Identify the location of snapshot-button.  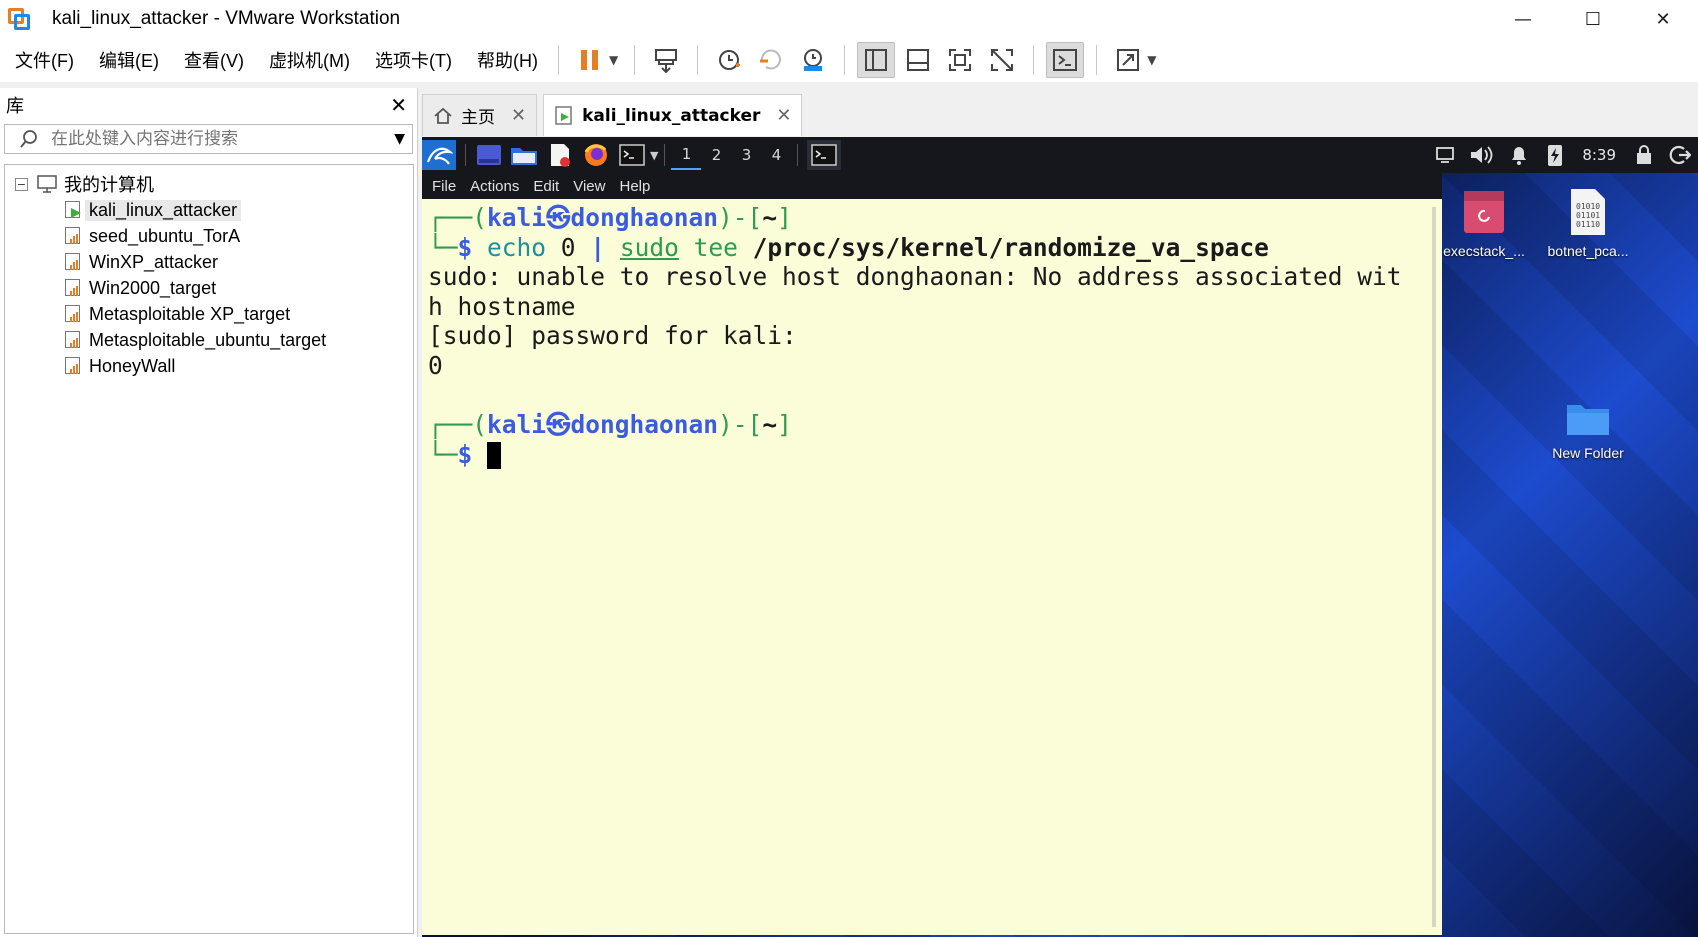
(729, 60).